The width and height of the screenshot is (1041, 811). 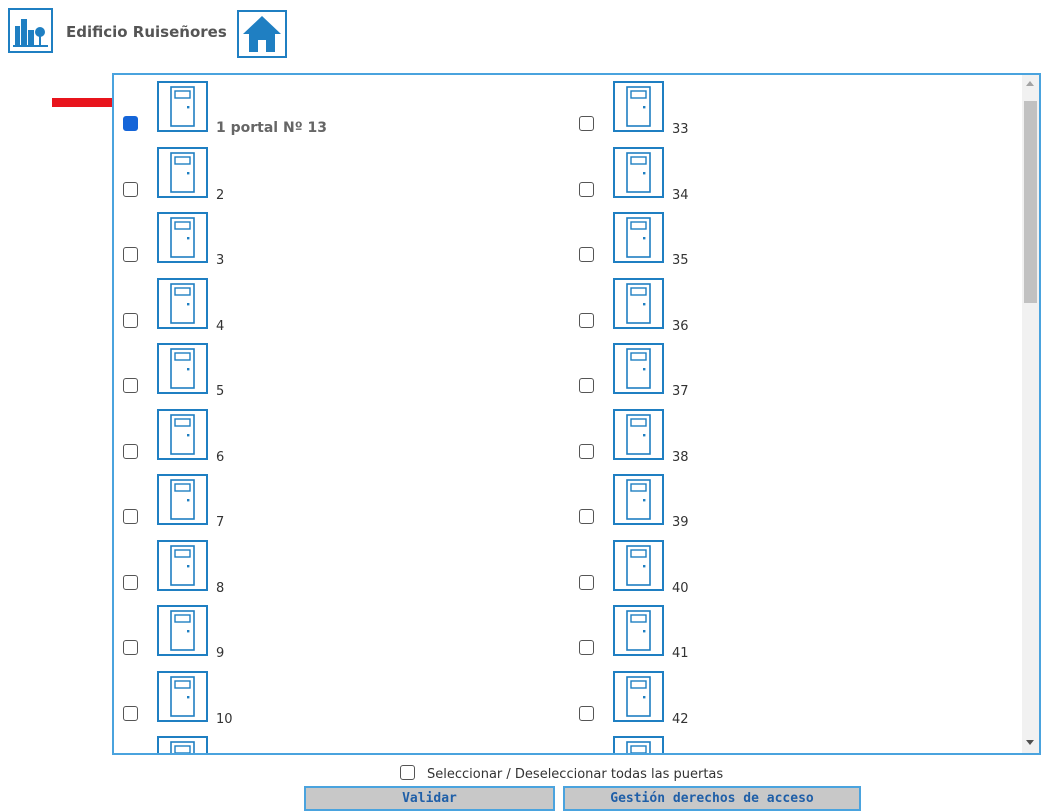 What do you see at coordinates (429, 798) in the screenshot?
I see `validar-button: Validar` at bounding box center [429, 798].